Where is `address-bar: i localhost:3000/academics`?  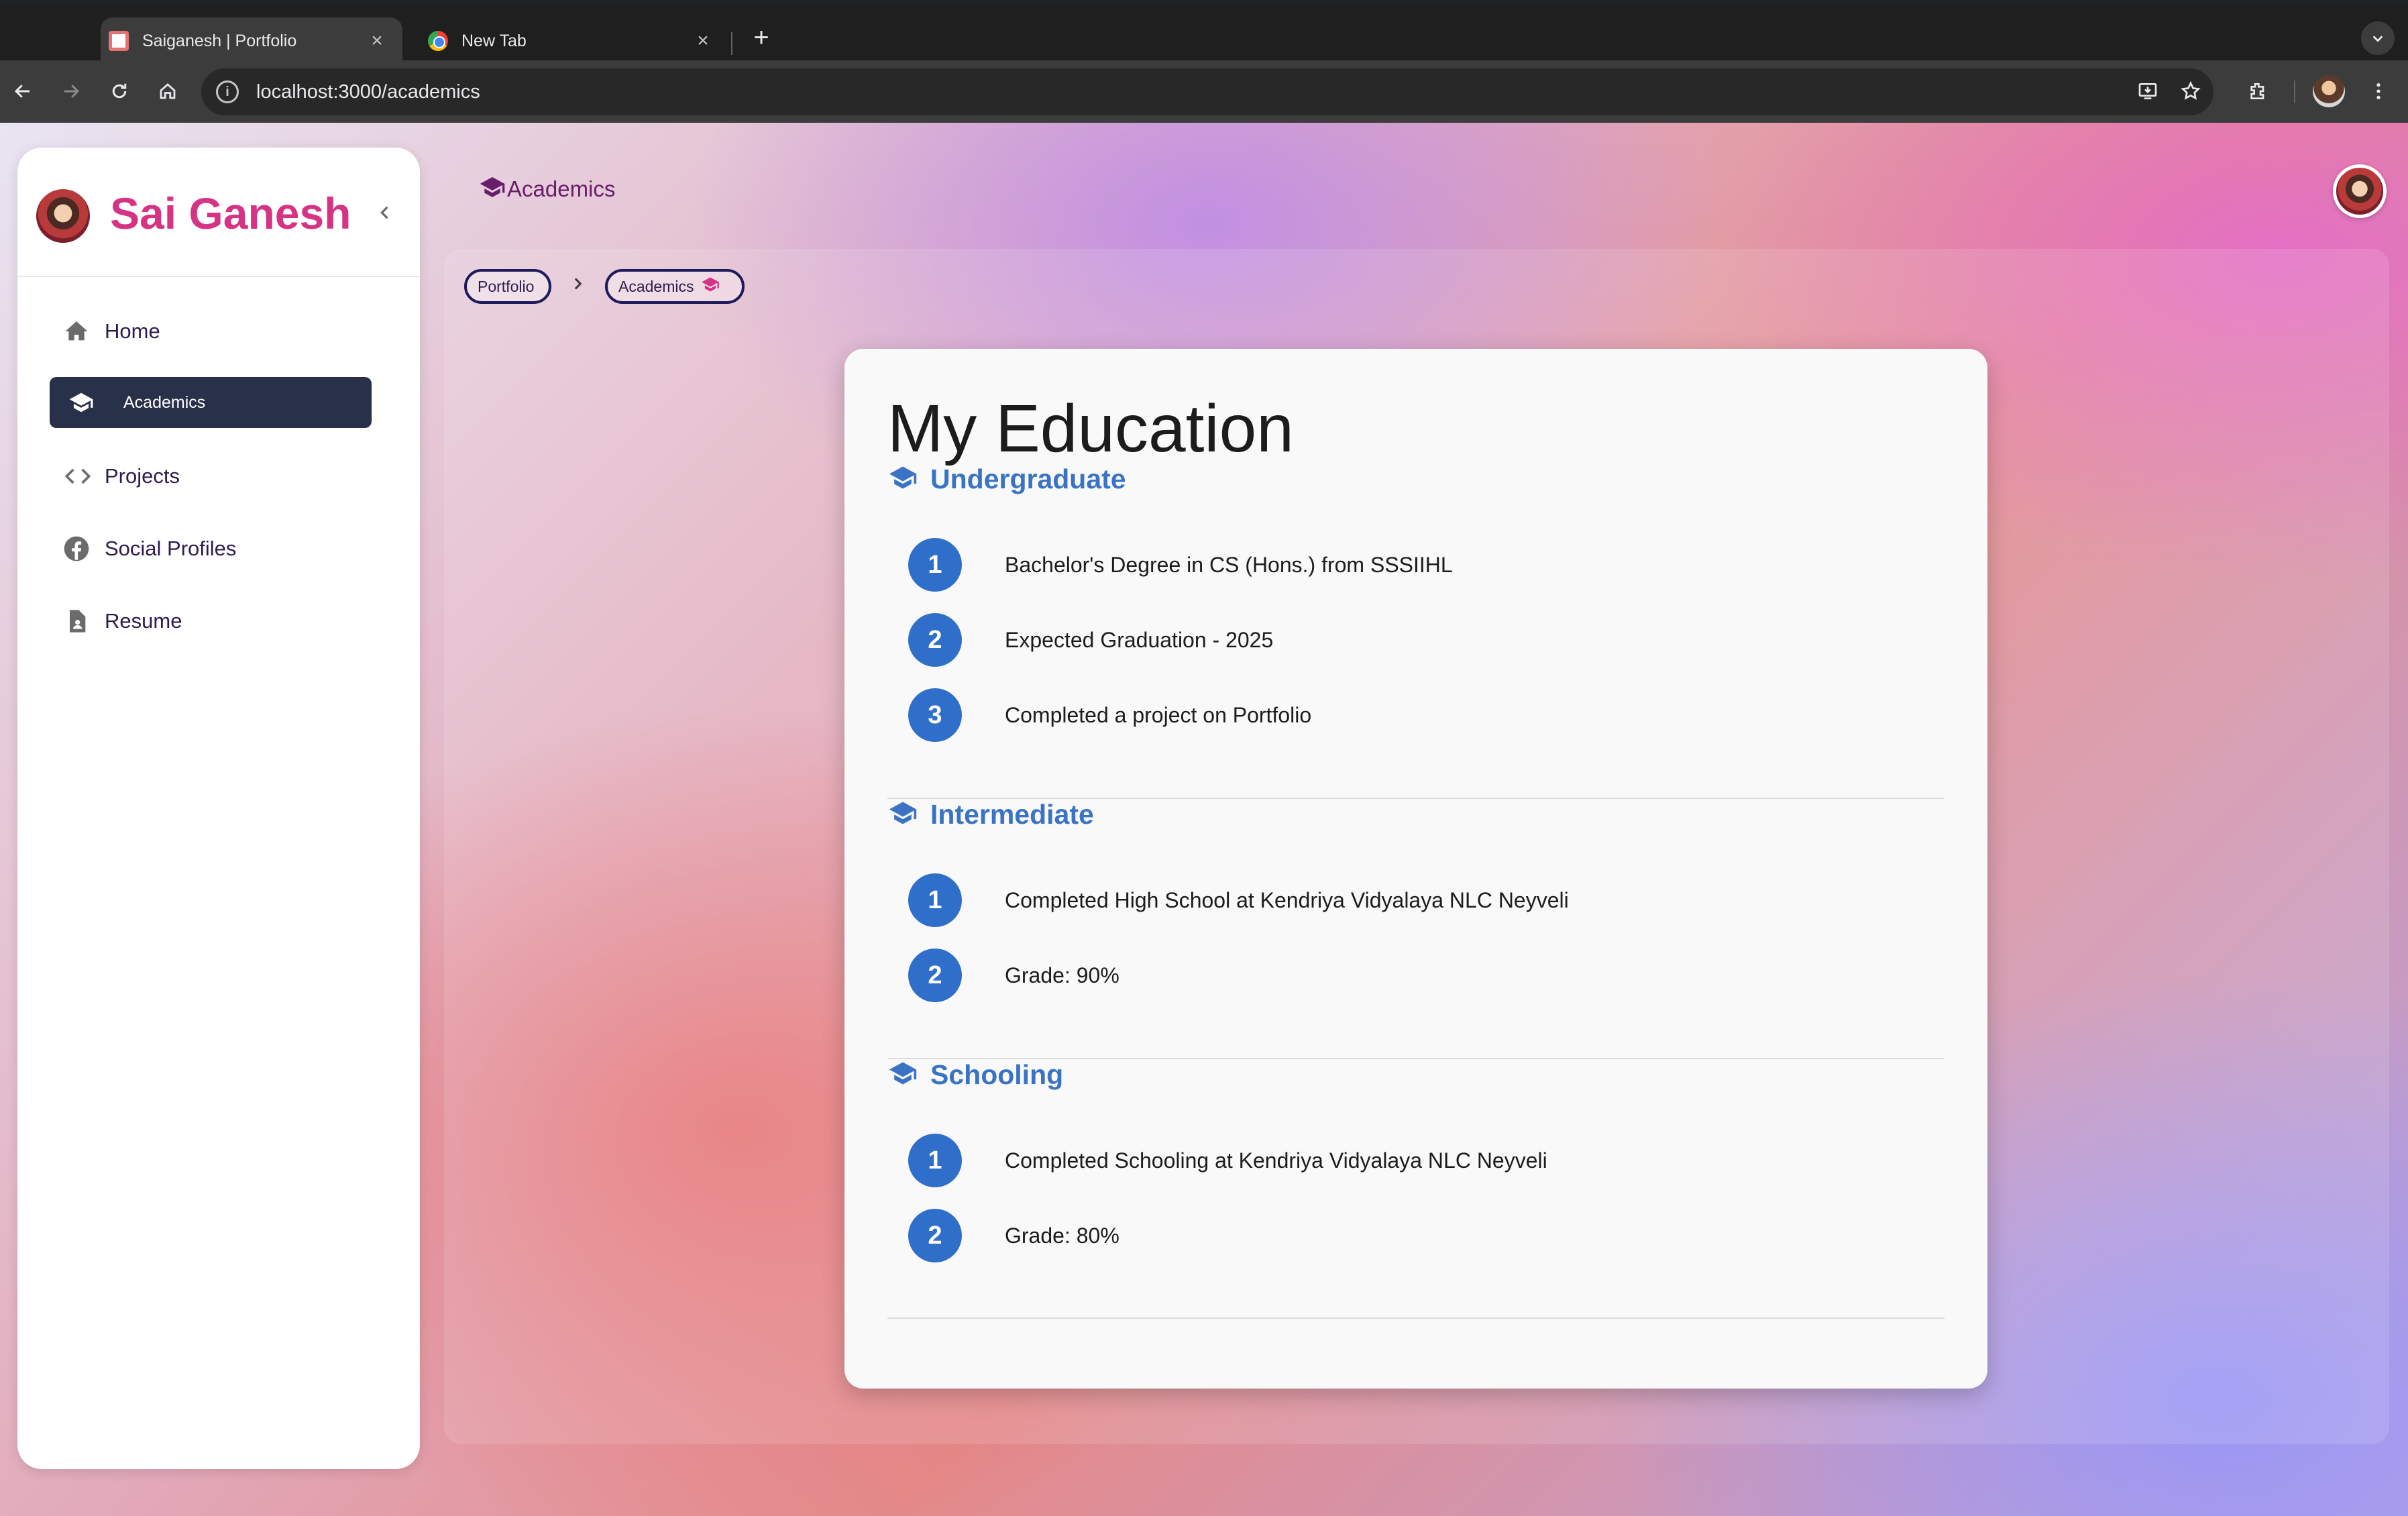
address-bar: i localhost:3000/academics is located at coordinates (1207, 91).